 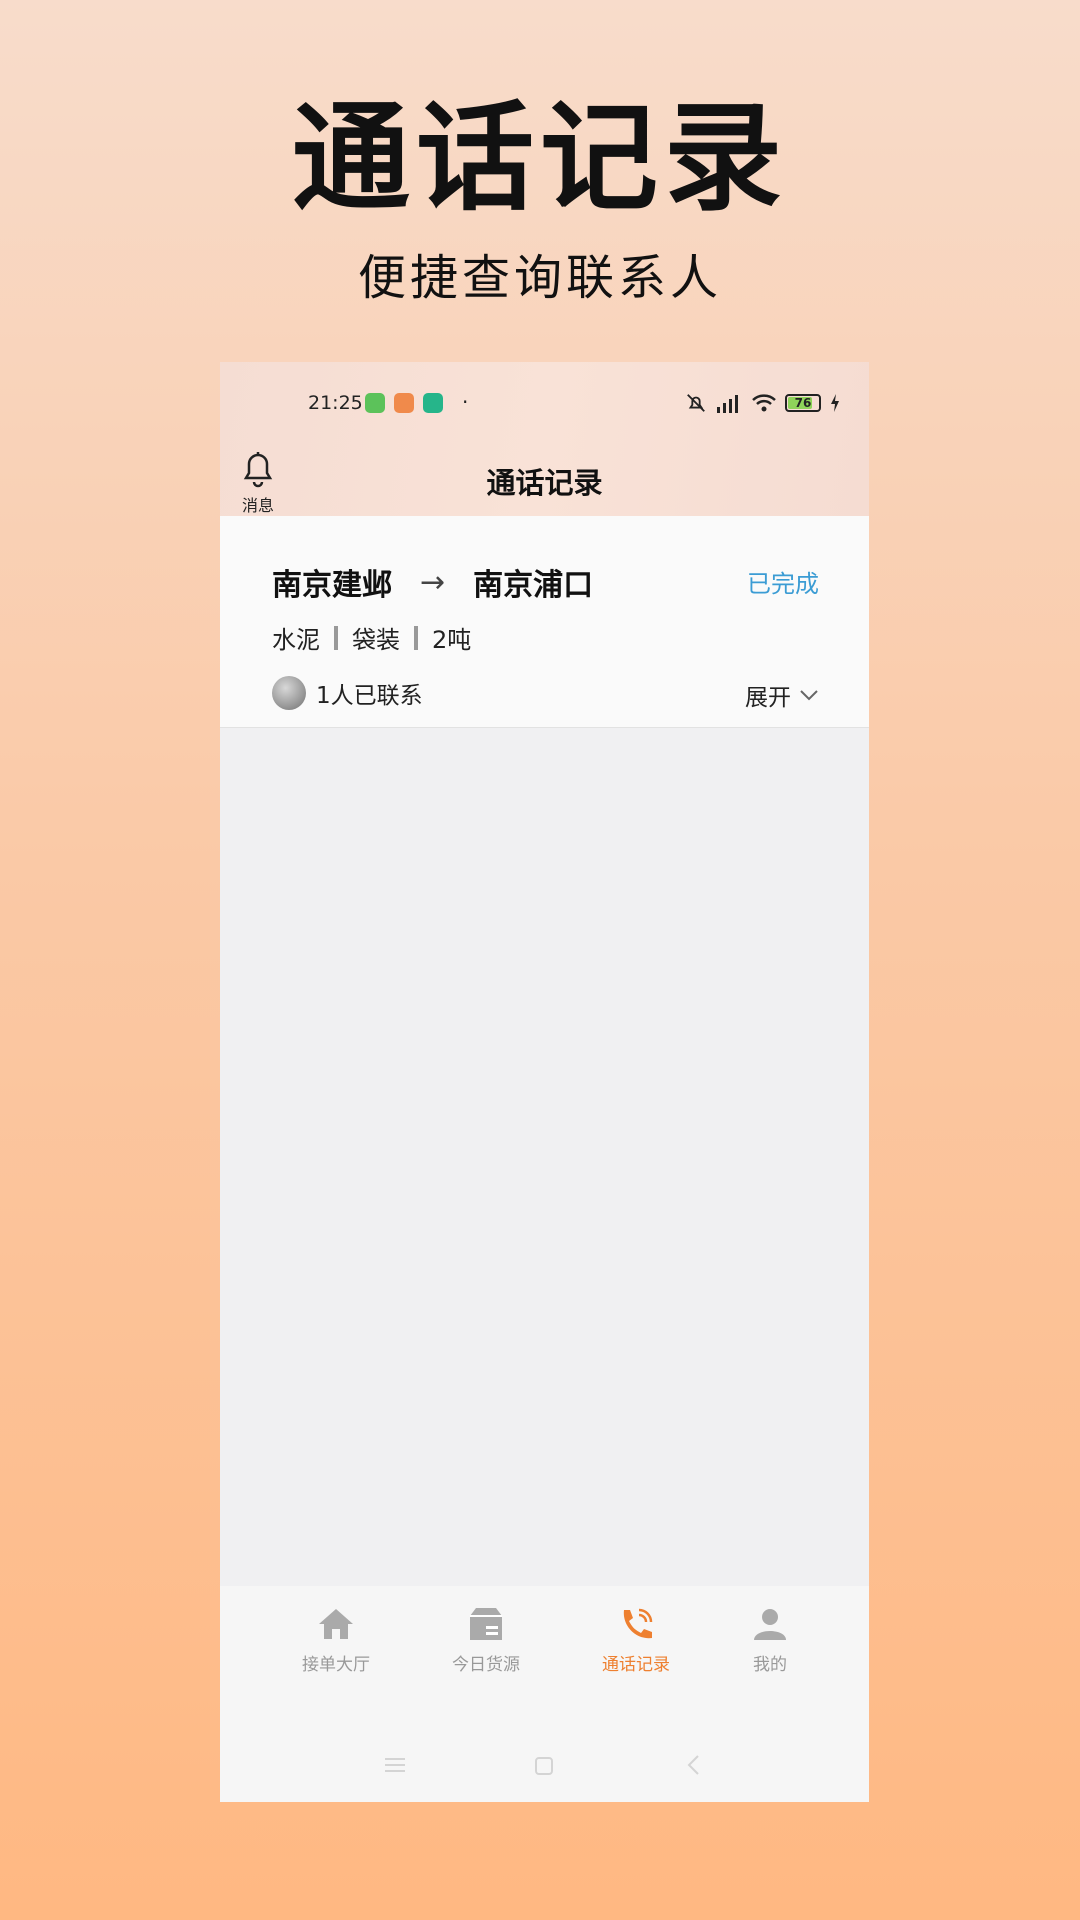 I want to click on tab-label: 通话记录, so click(x=636, y=1665).